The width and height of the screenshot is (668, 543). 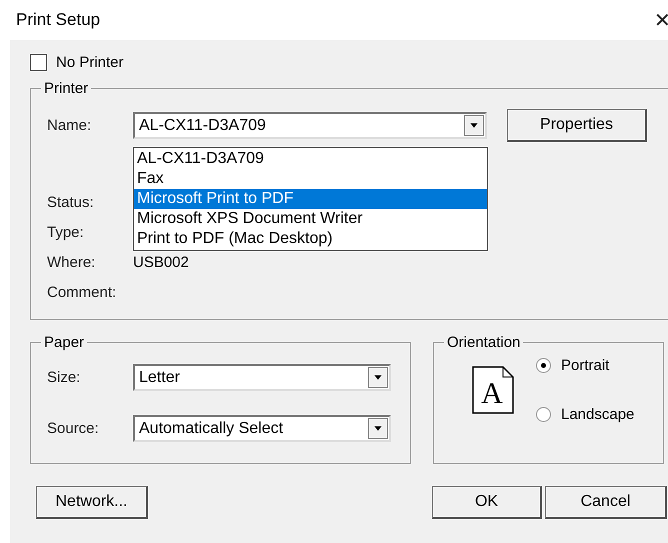 I want to click on group-title: Printer, so click(x=66, y=88).